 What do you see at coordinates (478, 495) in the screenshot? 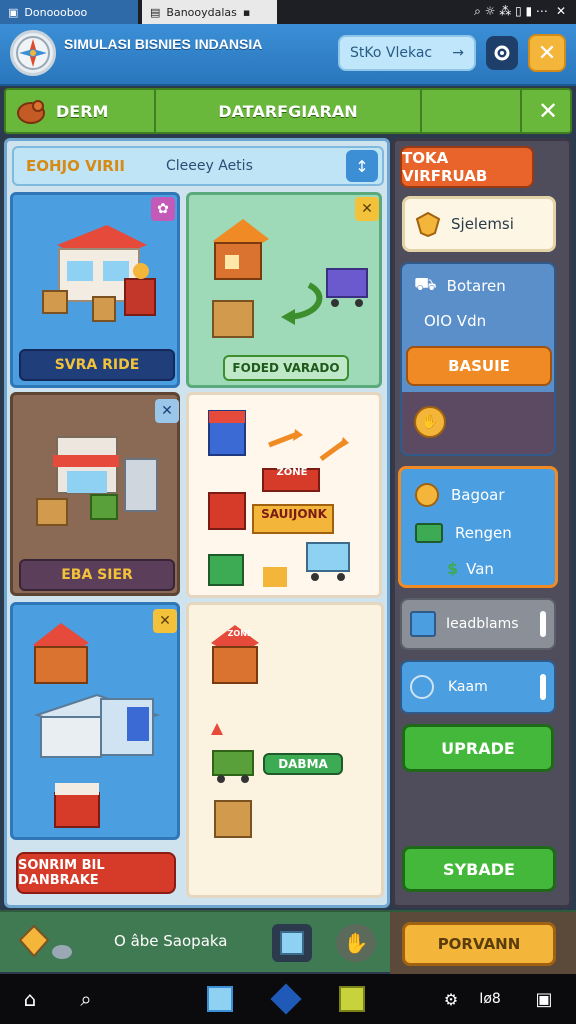
I see `stat-1-label: Bagoar` at bounding box center [478, 495].